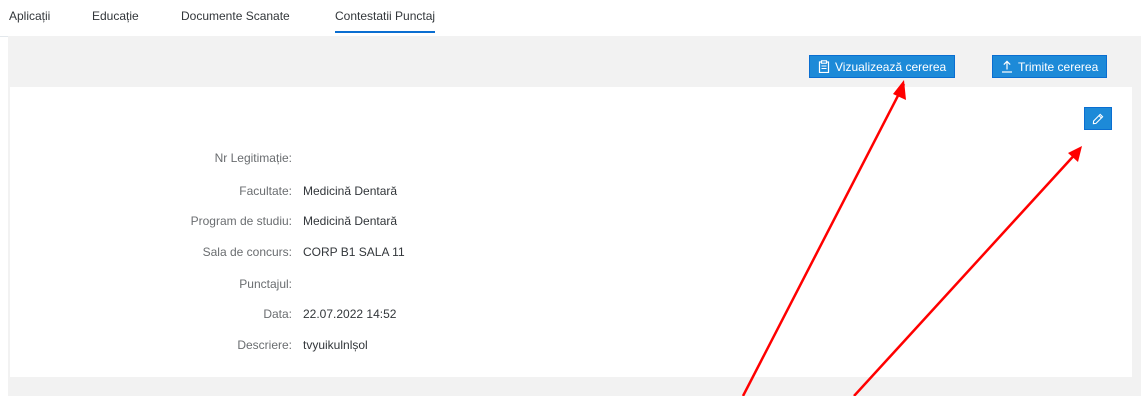  I want to click on tab-educatie: Educație, so click(115, 20).